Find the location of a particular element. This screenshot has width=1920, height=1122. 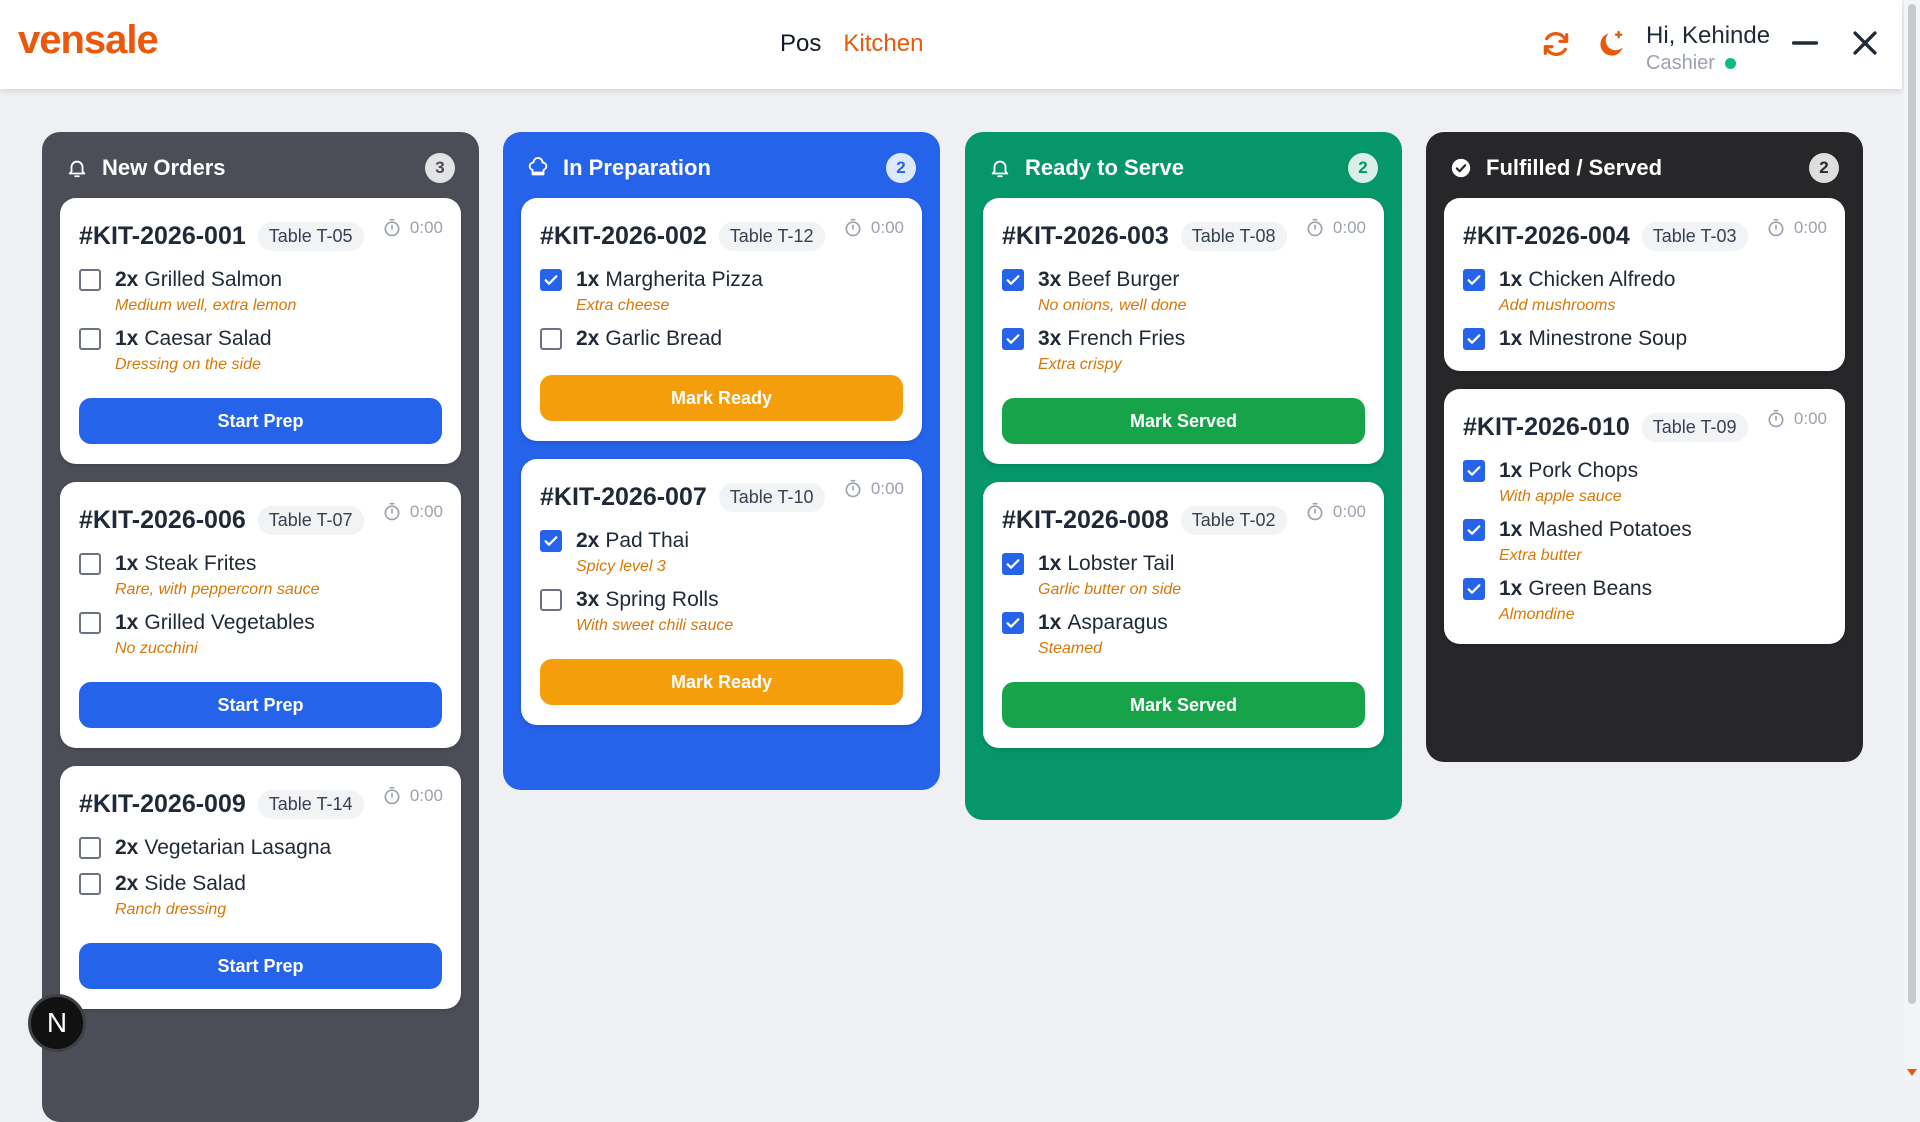

order-item: 3x French Fries Extra crispy is located at coordinates (1183, 350).